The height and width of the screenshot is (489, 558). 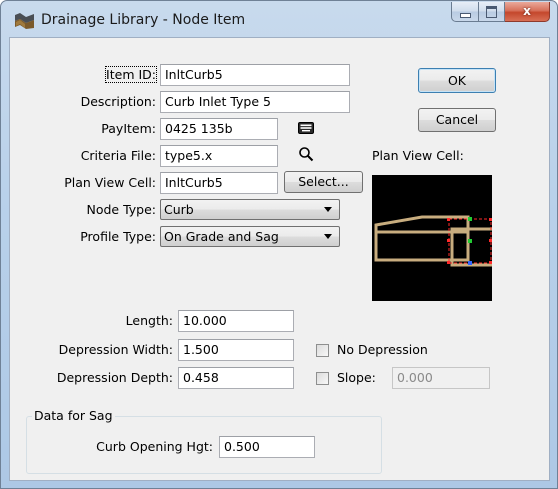 I want to click on maximize-icon, so click(x=491, y=12).